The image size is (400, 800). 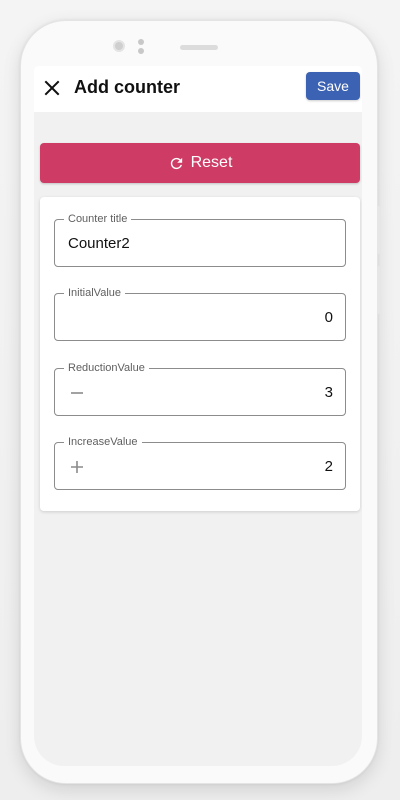 I want to click on initial-value-field: InitialValue 0, so click(x=200, y=313).